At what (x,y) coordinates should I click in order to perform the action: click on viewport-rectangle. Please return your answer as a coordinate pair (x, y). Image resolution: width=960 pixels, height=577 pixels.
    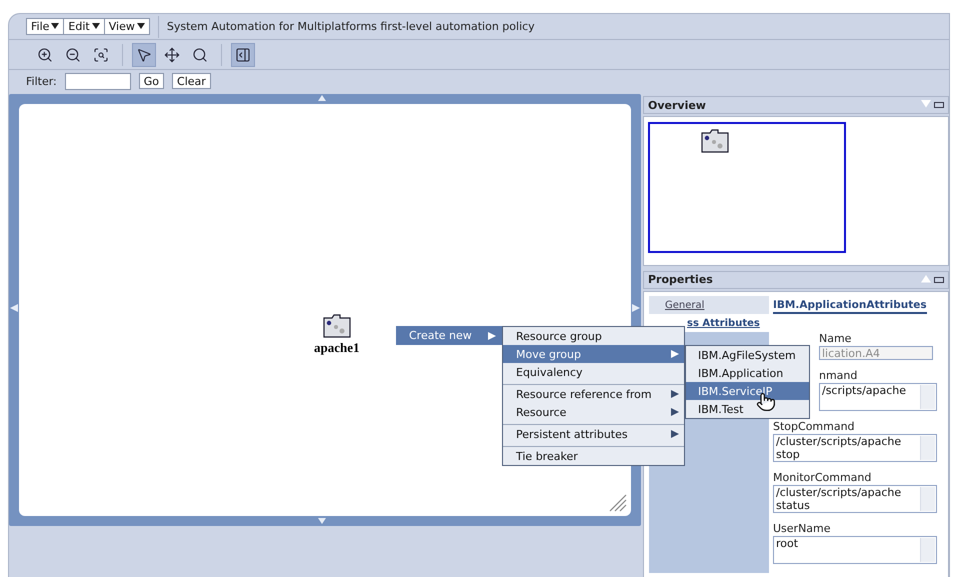
    Looking at the image, I should click on (747, 188).